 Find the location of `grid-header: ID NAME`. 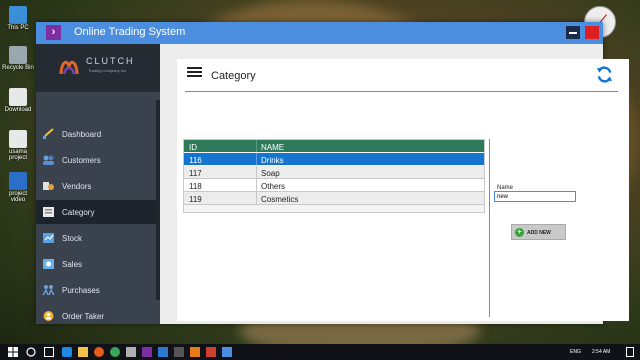

grid-header: ID NAME is located at coordinates (334, 146).